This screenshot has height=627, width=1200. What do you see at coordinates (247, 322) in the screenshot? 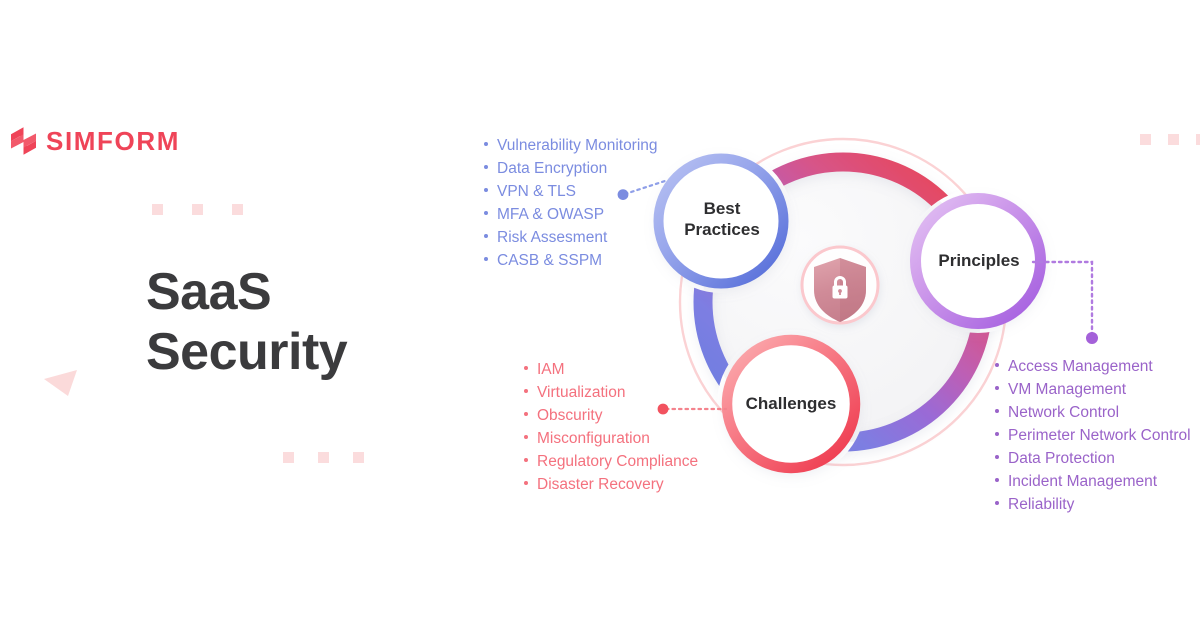
I see `page-title: SaaS Security` at bounding box center [247, 322].